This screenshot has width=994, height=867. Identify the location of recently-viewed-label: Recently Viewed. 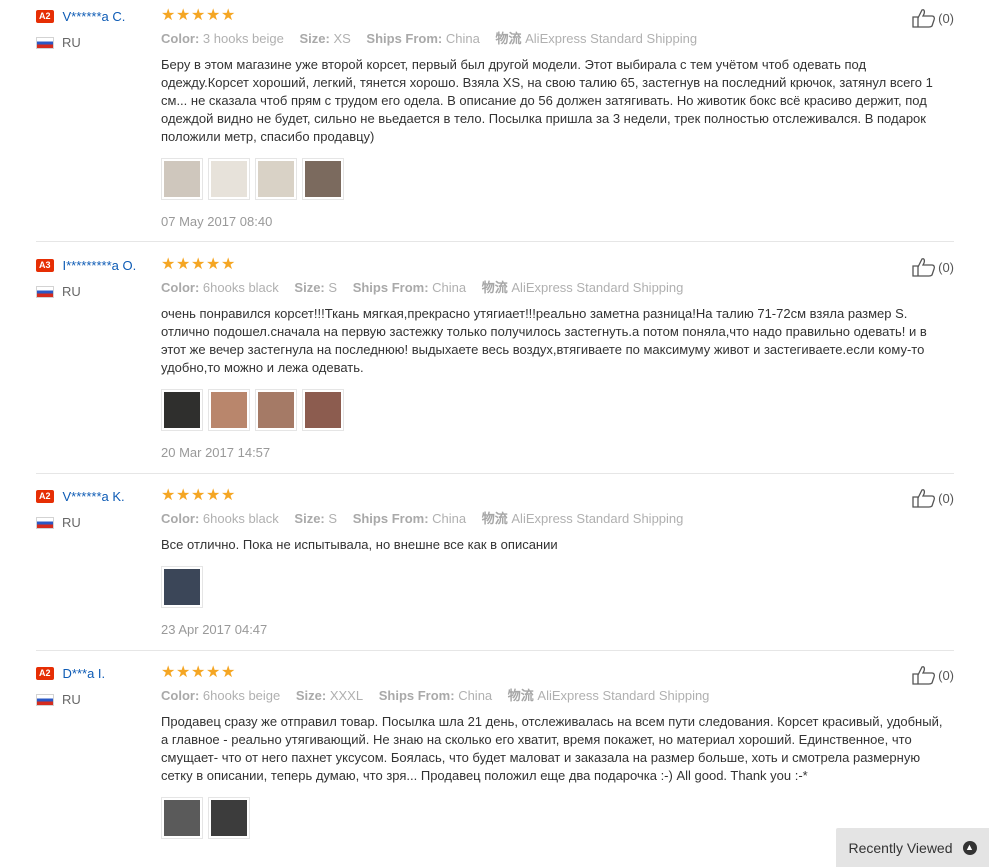
(900, 847).